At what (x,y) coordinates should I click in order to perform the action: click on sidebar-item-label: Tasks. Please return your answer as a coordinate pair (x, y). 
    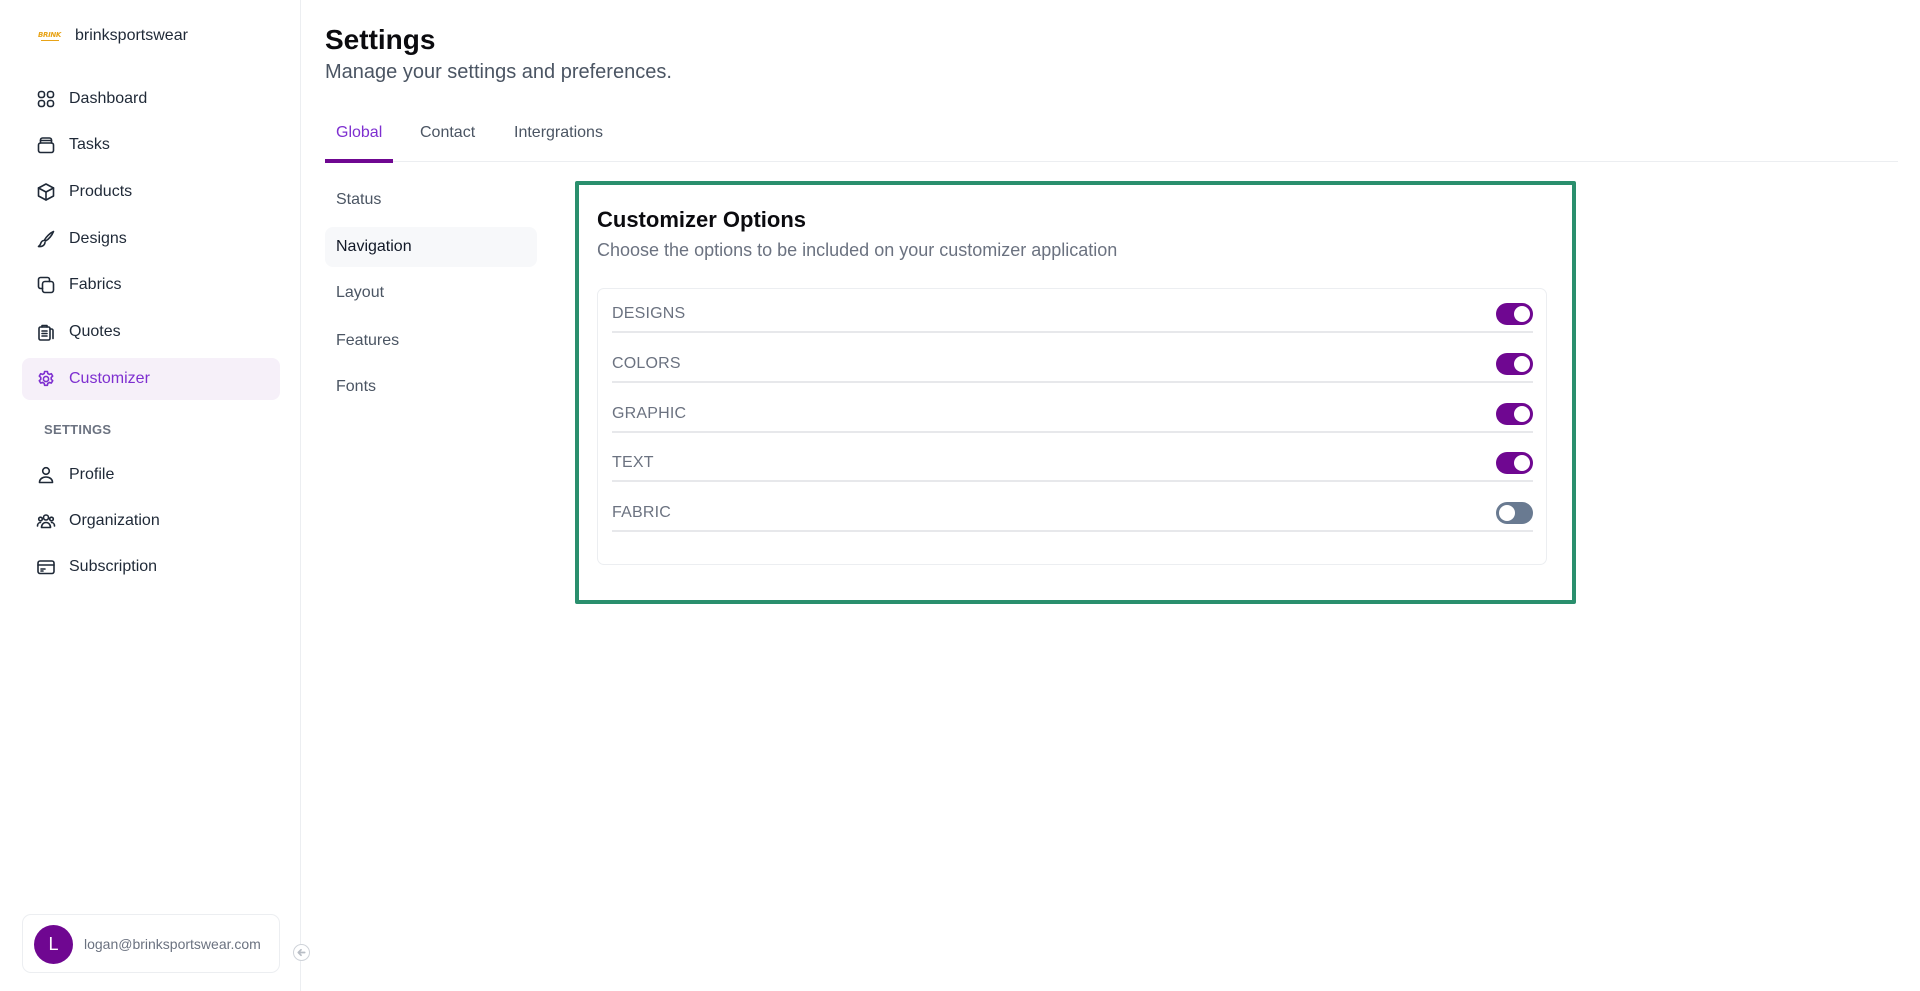
    Looking at the image, I should click on (89, 144).